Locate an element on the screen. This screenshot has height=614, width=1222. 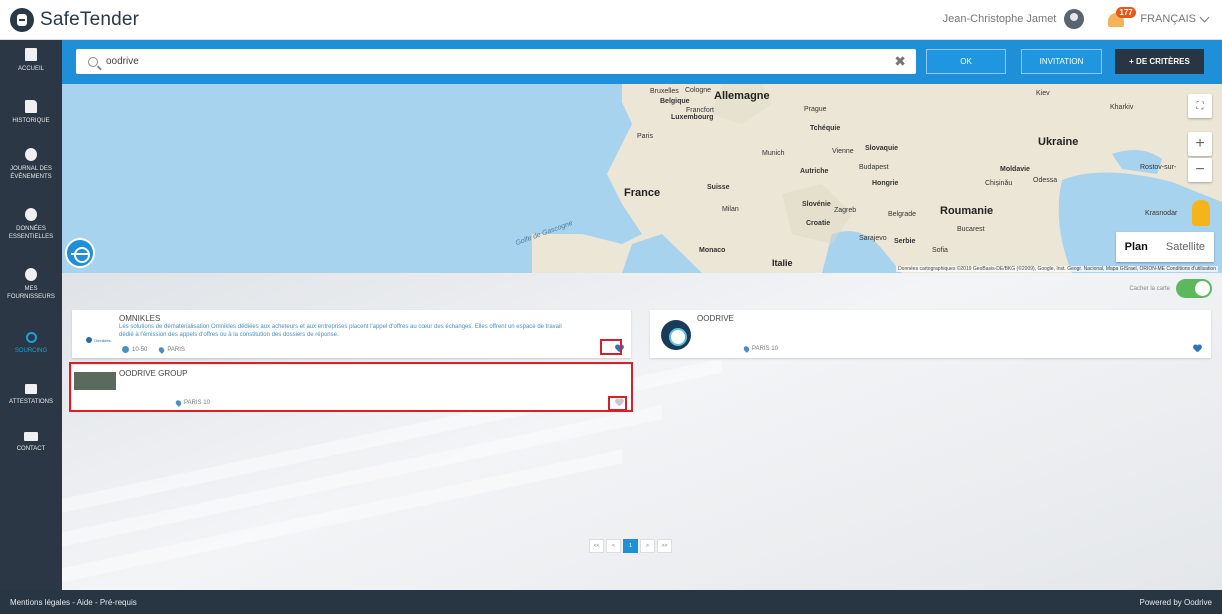
map-label: Bruxelles is located at coordinates (664, 91).